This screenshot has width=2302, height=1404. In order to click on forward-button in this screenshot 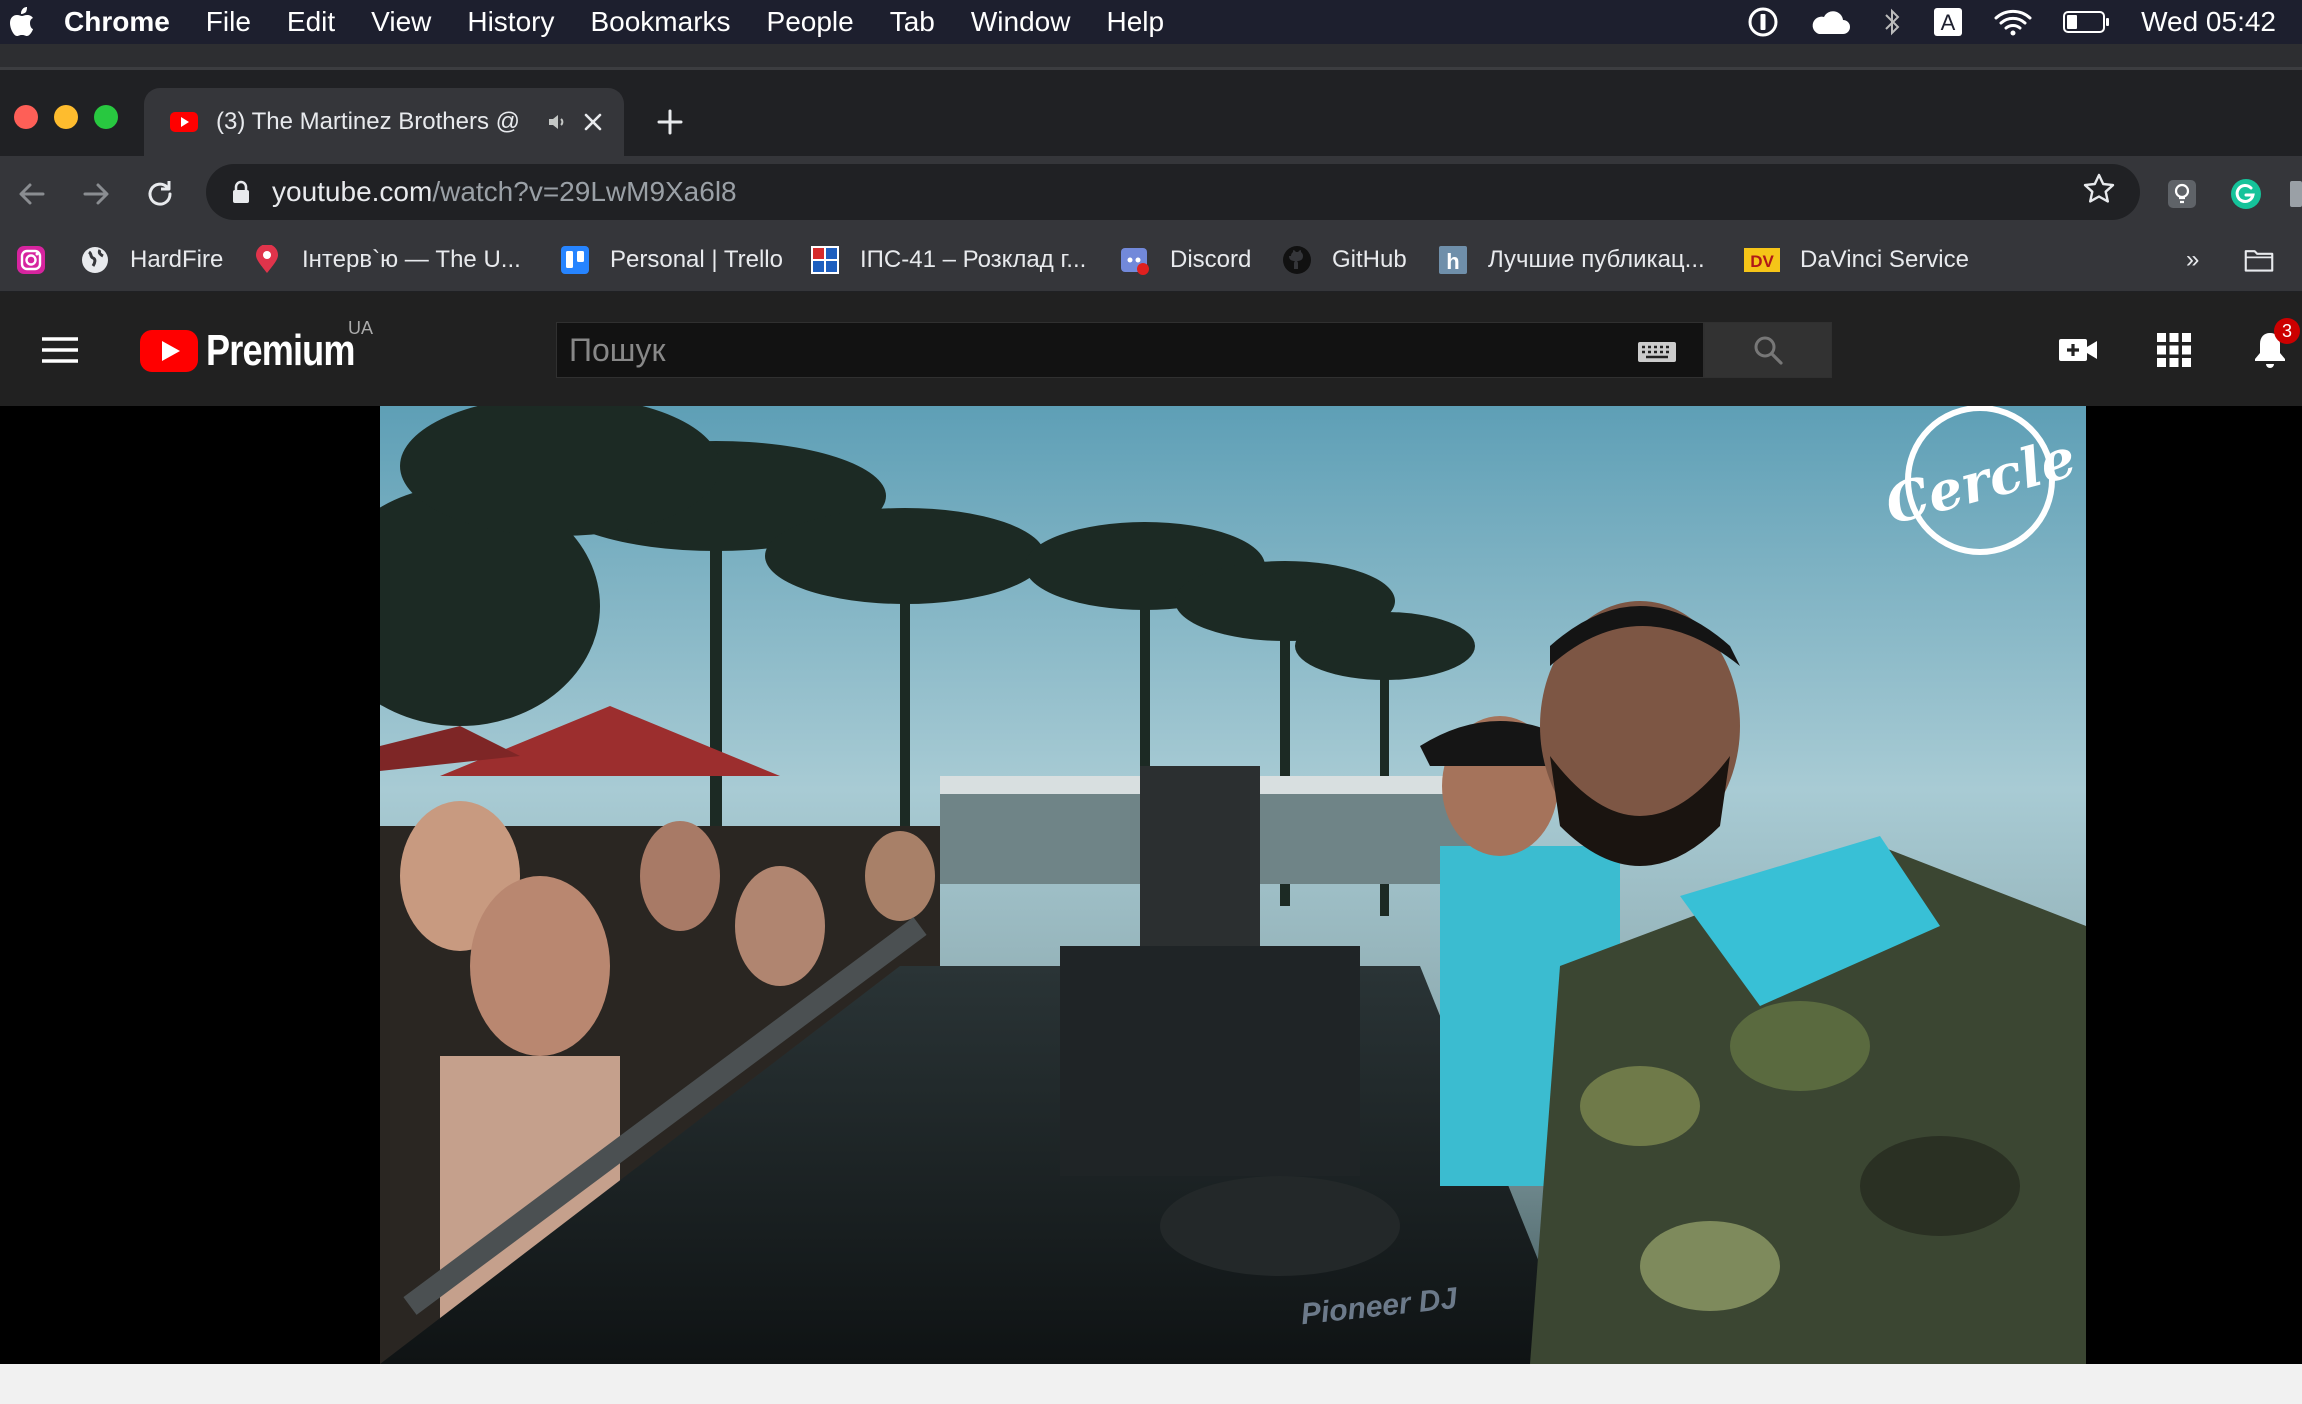, I will do `click(96, 194)`.